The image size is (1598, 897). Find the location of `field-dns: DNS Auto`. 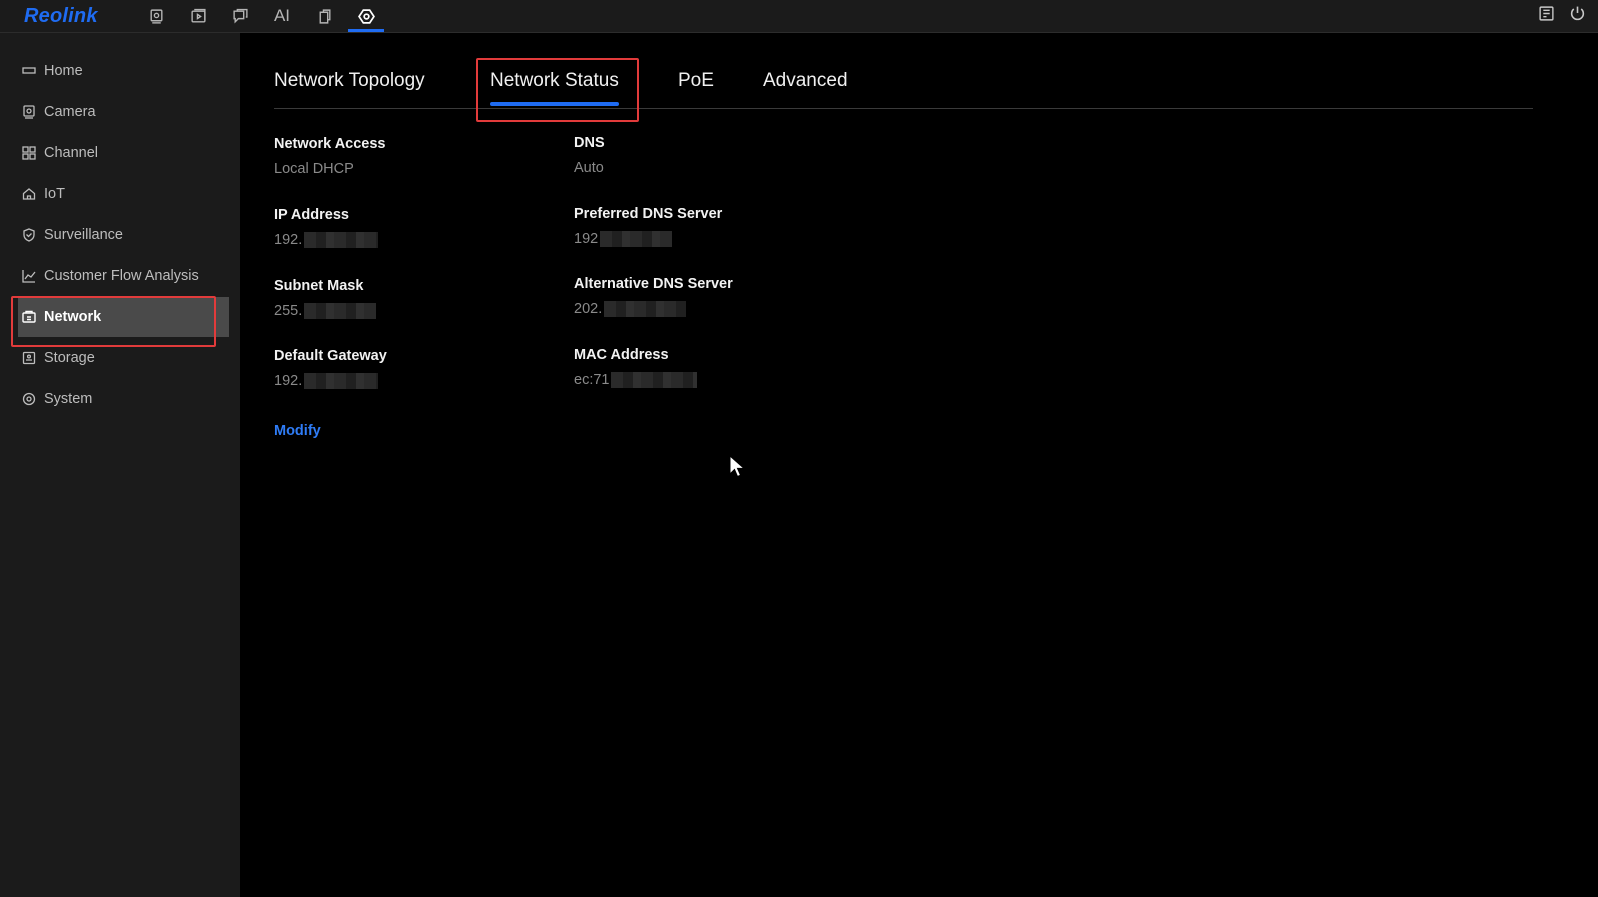

field-dns: DNS Auto is located at coordinates (589, 155).